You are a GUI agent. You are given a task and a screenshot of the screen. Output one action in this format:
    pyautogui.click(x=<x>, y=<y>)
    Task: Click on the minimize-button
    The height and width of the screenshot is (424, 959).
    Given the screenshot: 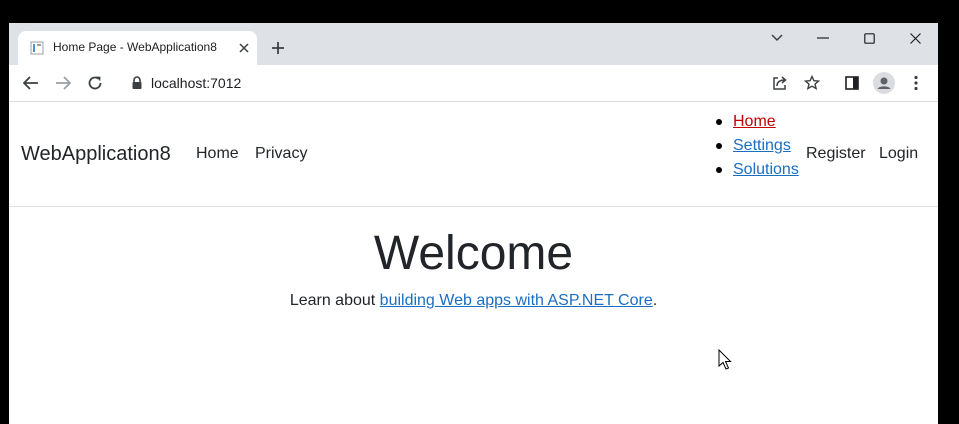 What is the action you would take?
    pyautogui.click(x=823, y=38)
    